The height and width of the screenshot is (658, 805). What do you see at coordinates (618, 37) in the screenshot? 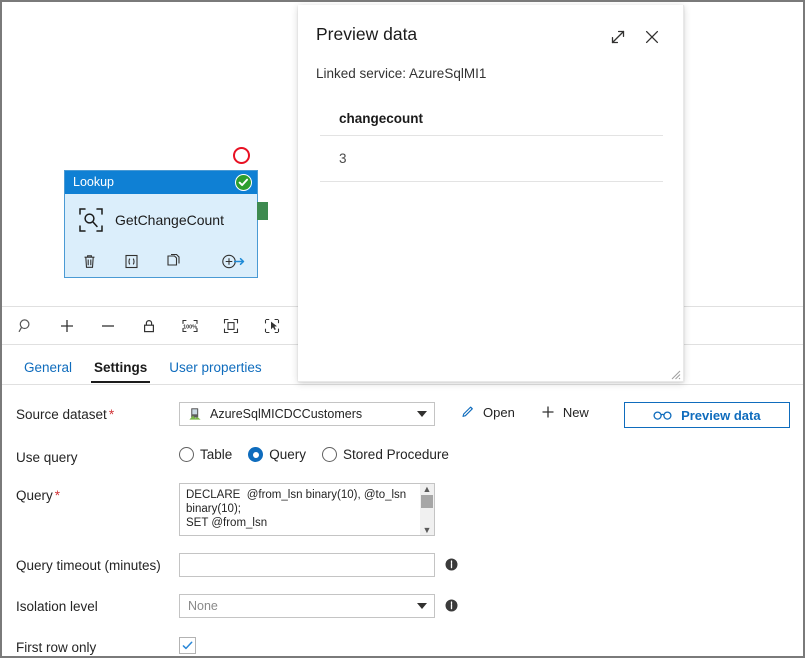
I see `expand-diagonal-icon` at bounding box center [618, 37].